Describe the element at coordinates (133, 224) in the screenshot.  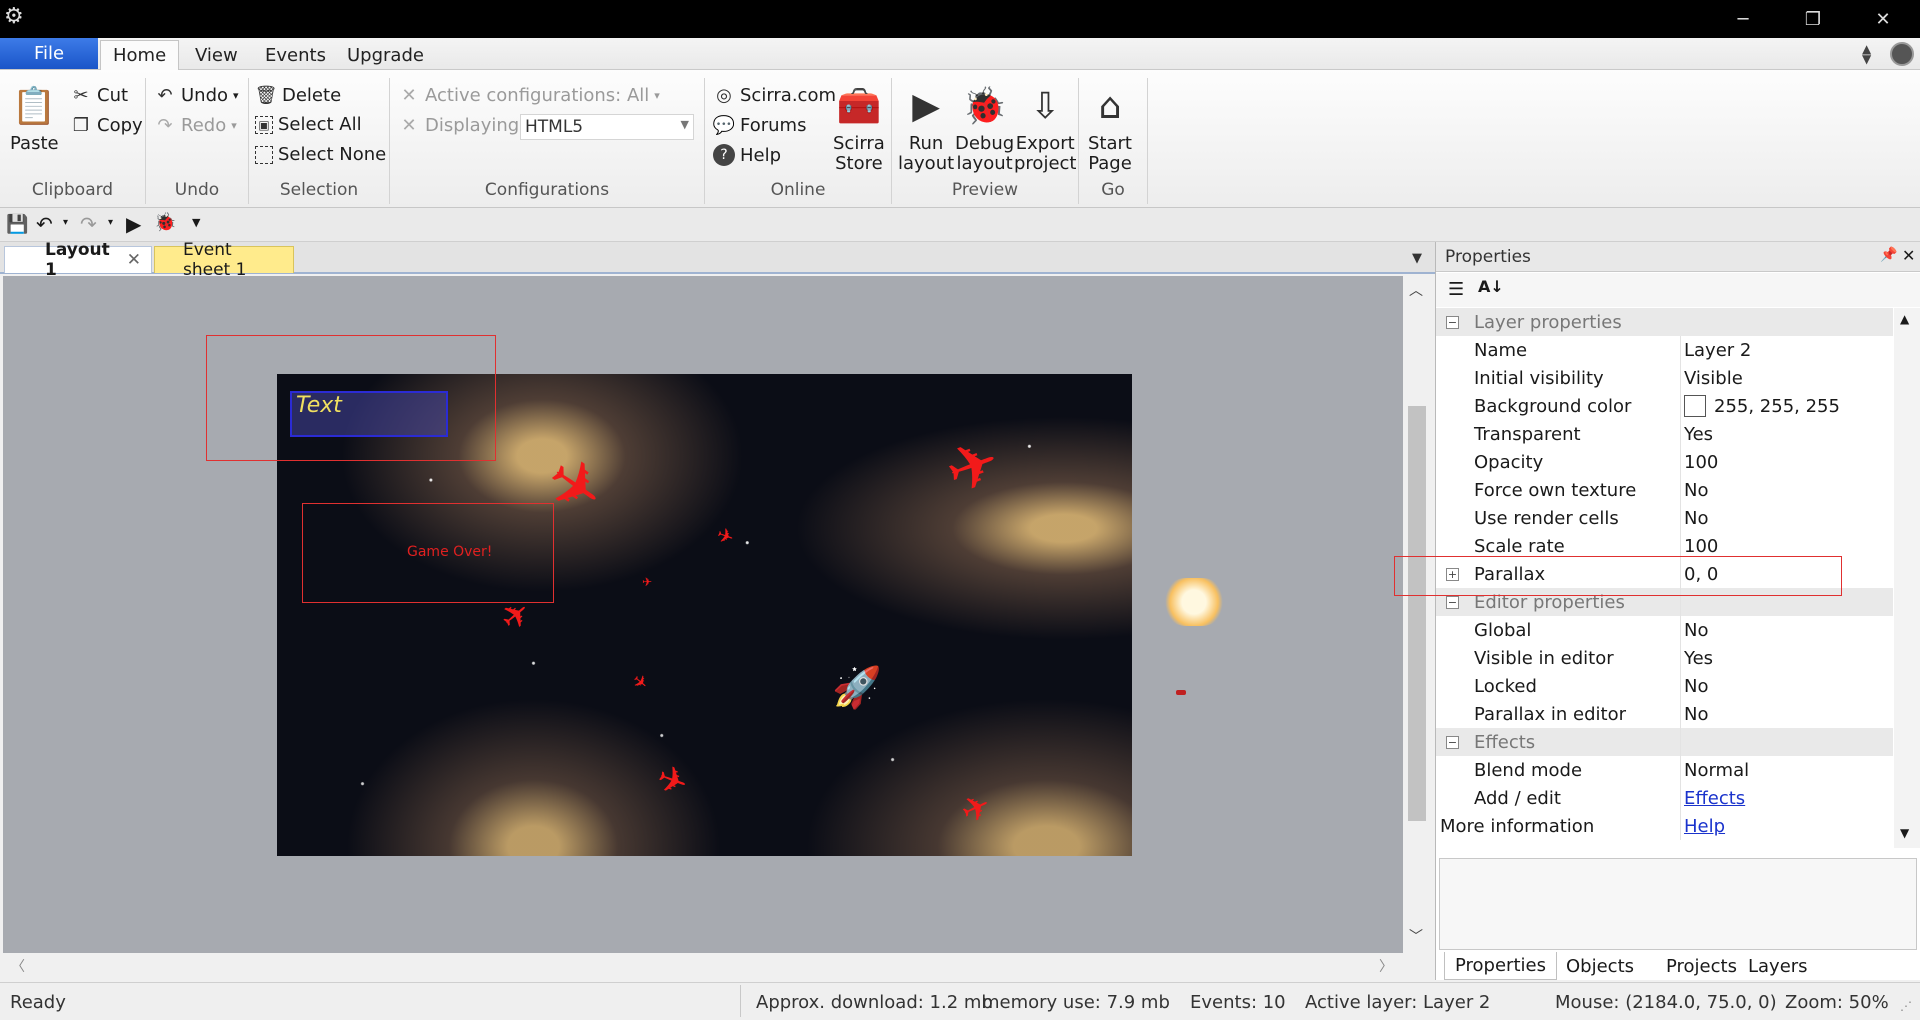
I see `play-icon: ▶` at that location.